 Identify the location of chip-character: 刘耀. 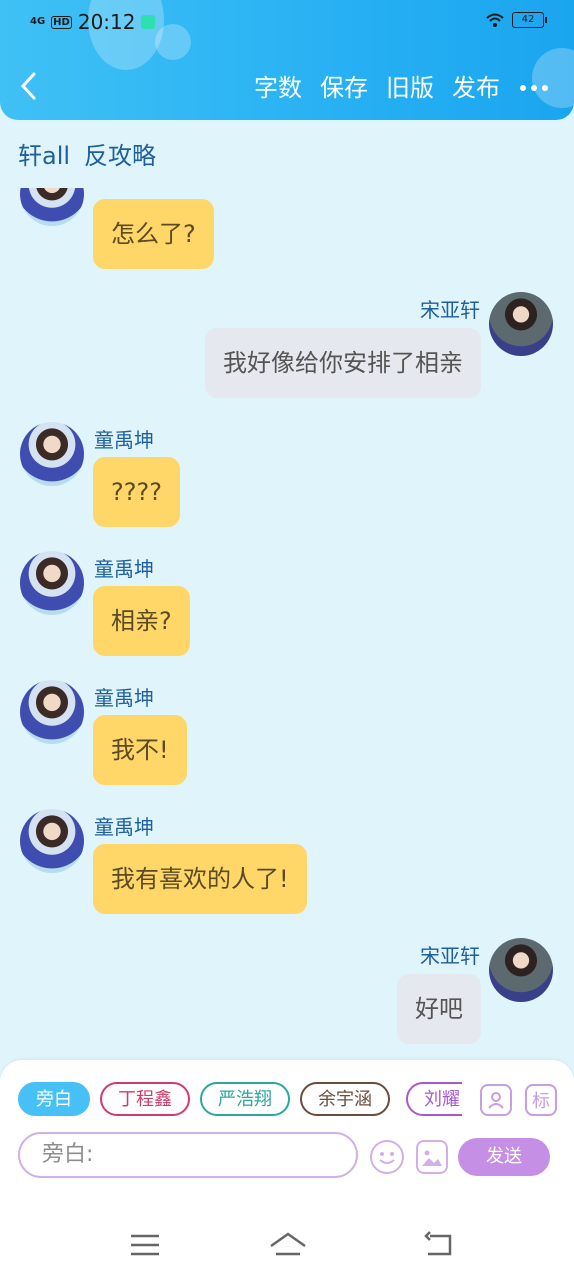
(434, 1099).